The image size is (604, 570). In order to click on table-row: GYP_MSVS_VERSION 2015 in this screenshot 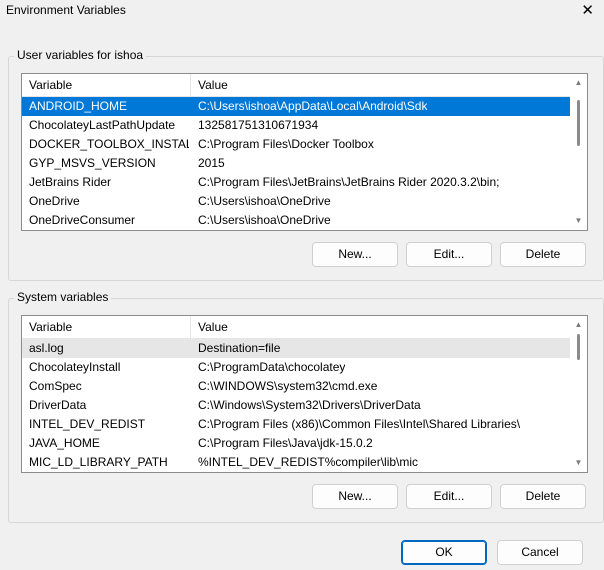, I will do `click(296, 163)`.